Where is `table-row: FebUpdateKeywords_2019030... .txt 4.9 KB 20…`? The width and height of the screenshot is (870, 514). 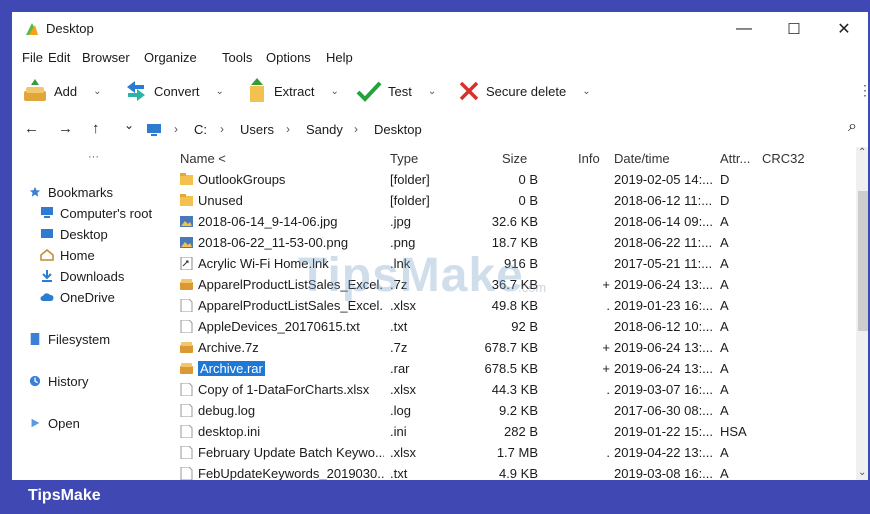
table-row: FebUpdateKeywords_2019030... .txt 4.9 KB 20… is located at coordinates (514, 471).